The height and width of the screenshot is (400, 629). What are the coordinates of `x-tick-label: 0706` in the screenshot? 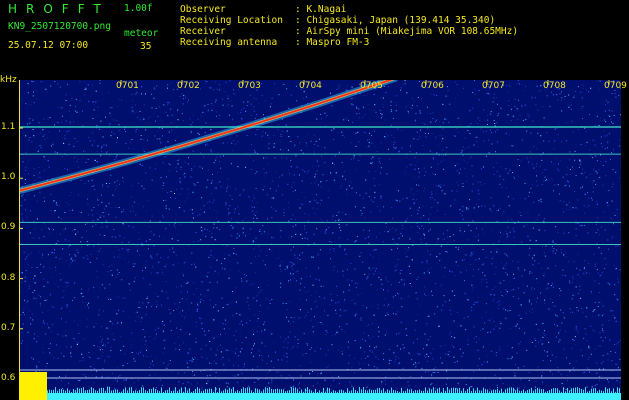 It's located at (432, 86).